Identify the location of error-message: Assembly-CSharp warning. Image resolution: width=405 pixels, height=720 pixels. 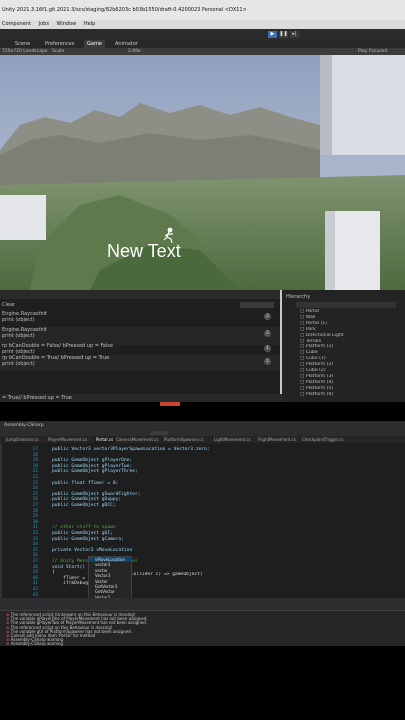
(37, 643).